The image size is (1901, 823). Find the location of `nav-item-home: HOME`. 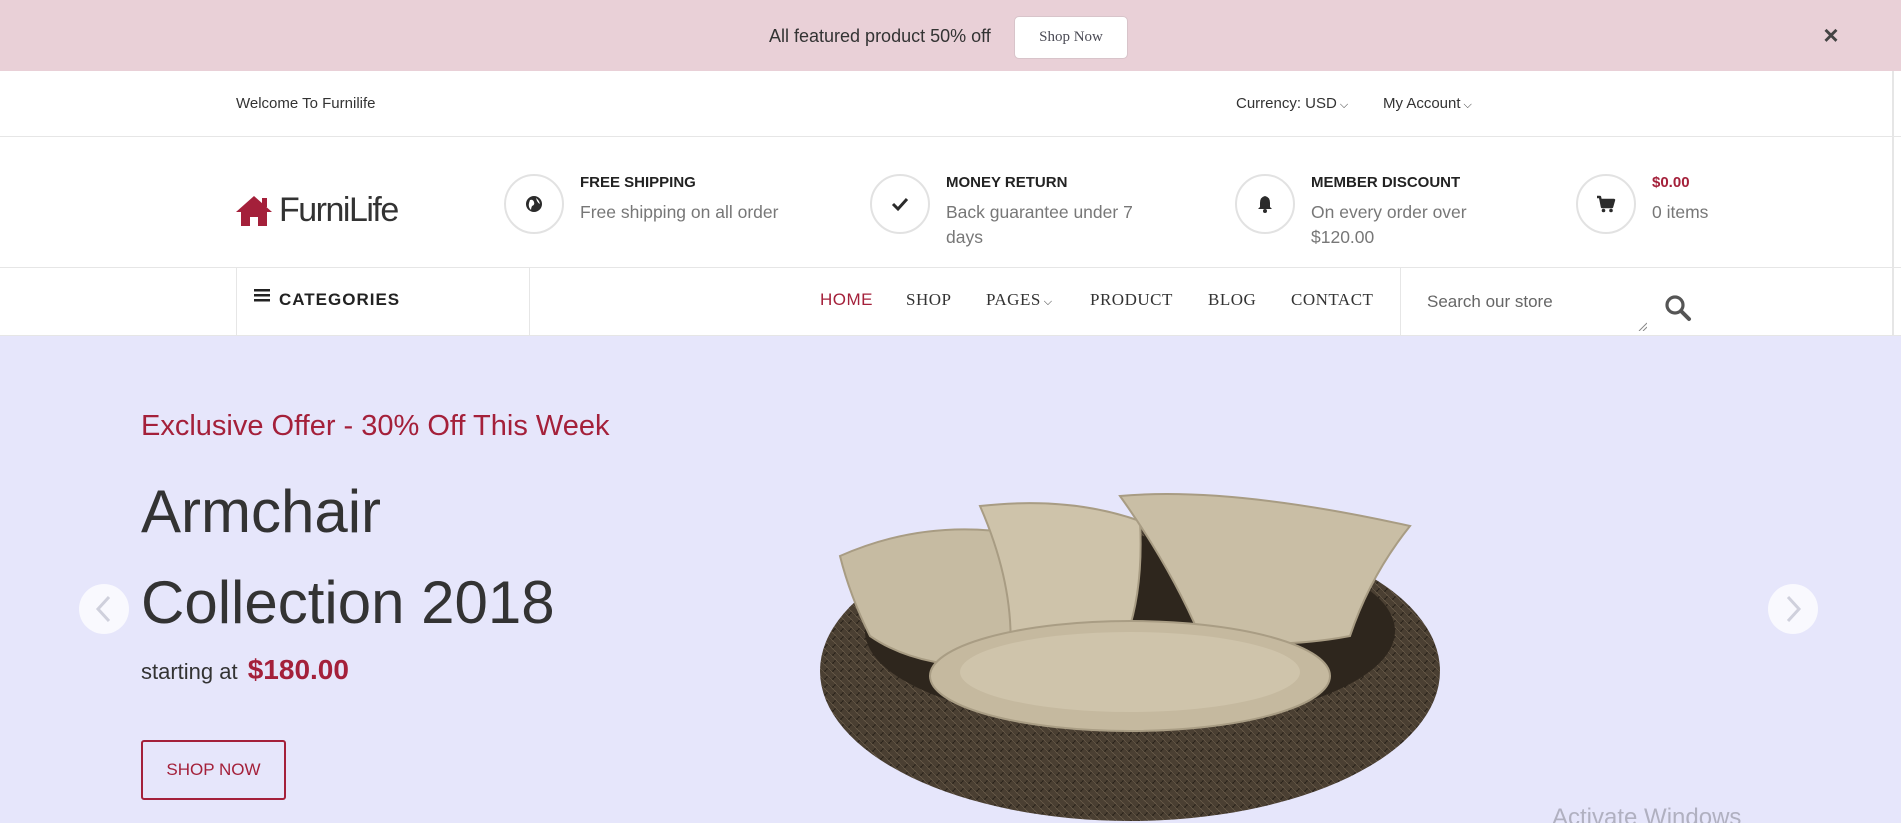

nav-item-home: HOME is located at coordinates (846, 300).